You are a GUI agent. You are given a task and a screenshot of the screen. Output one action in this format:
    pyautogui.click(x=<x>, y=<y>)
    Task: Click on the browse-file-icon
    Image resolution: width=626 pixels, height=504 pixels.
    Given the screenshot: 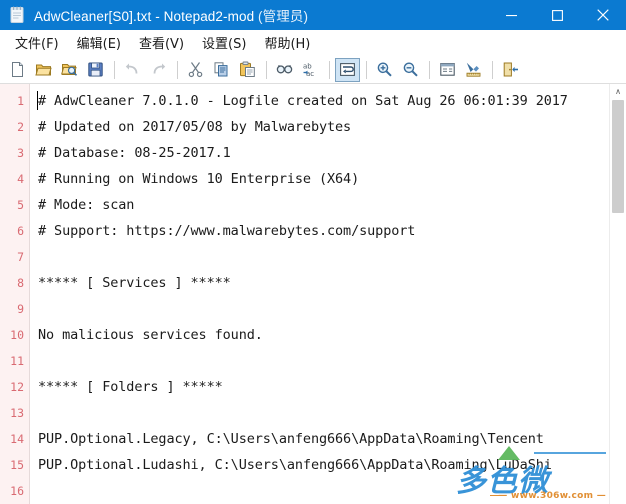 What is the action you would take?
    pyautogui.click(x=69, y=70)
    